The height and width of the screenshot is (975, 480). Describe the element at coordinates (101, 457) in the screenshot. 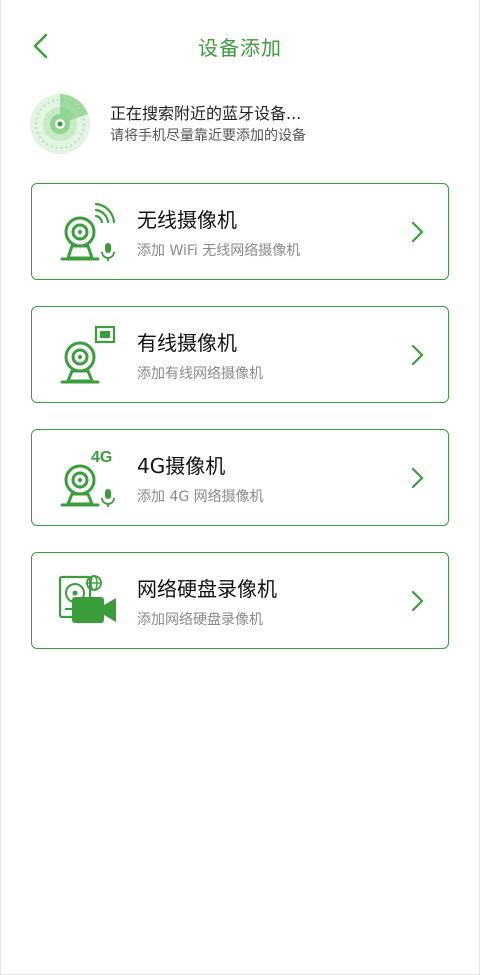

I see `4g-badge: 4G` at that location.